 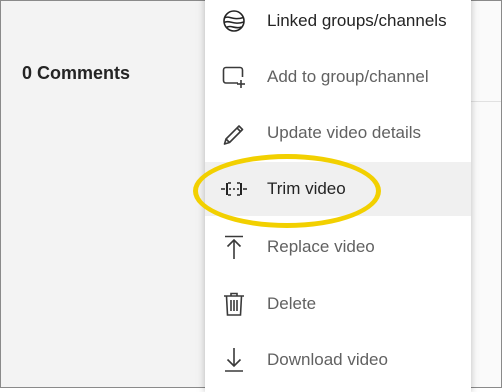 I want to click on menu-item-label: Delete, so click(x=292, y=303).